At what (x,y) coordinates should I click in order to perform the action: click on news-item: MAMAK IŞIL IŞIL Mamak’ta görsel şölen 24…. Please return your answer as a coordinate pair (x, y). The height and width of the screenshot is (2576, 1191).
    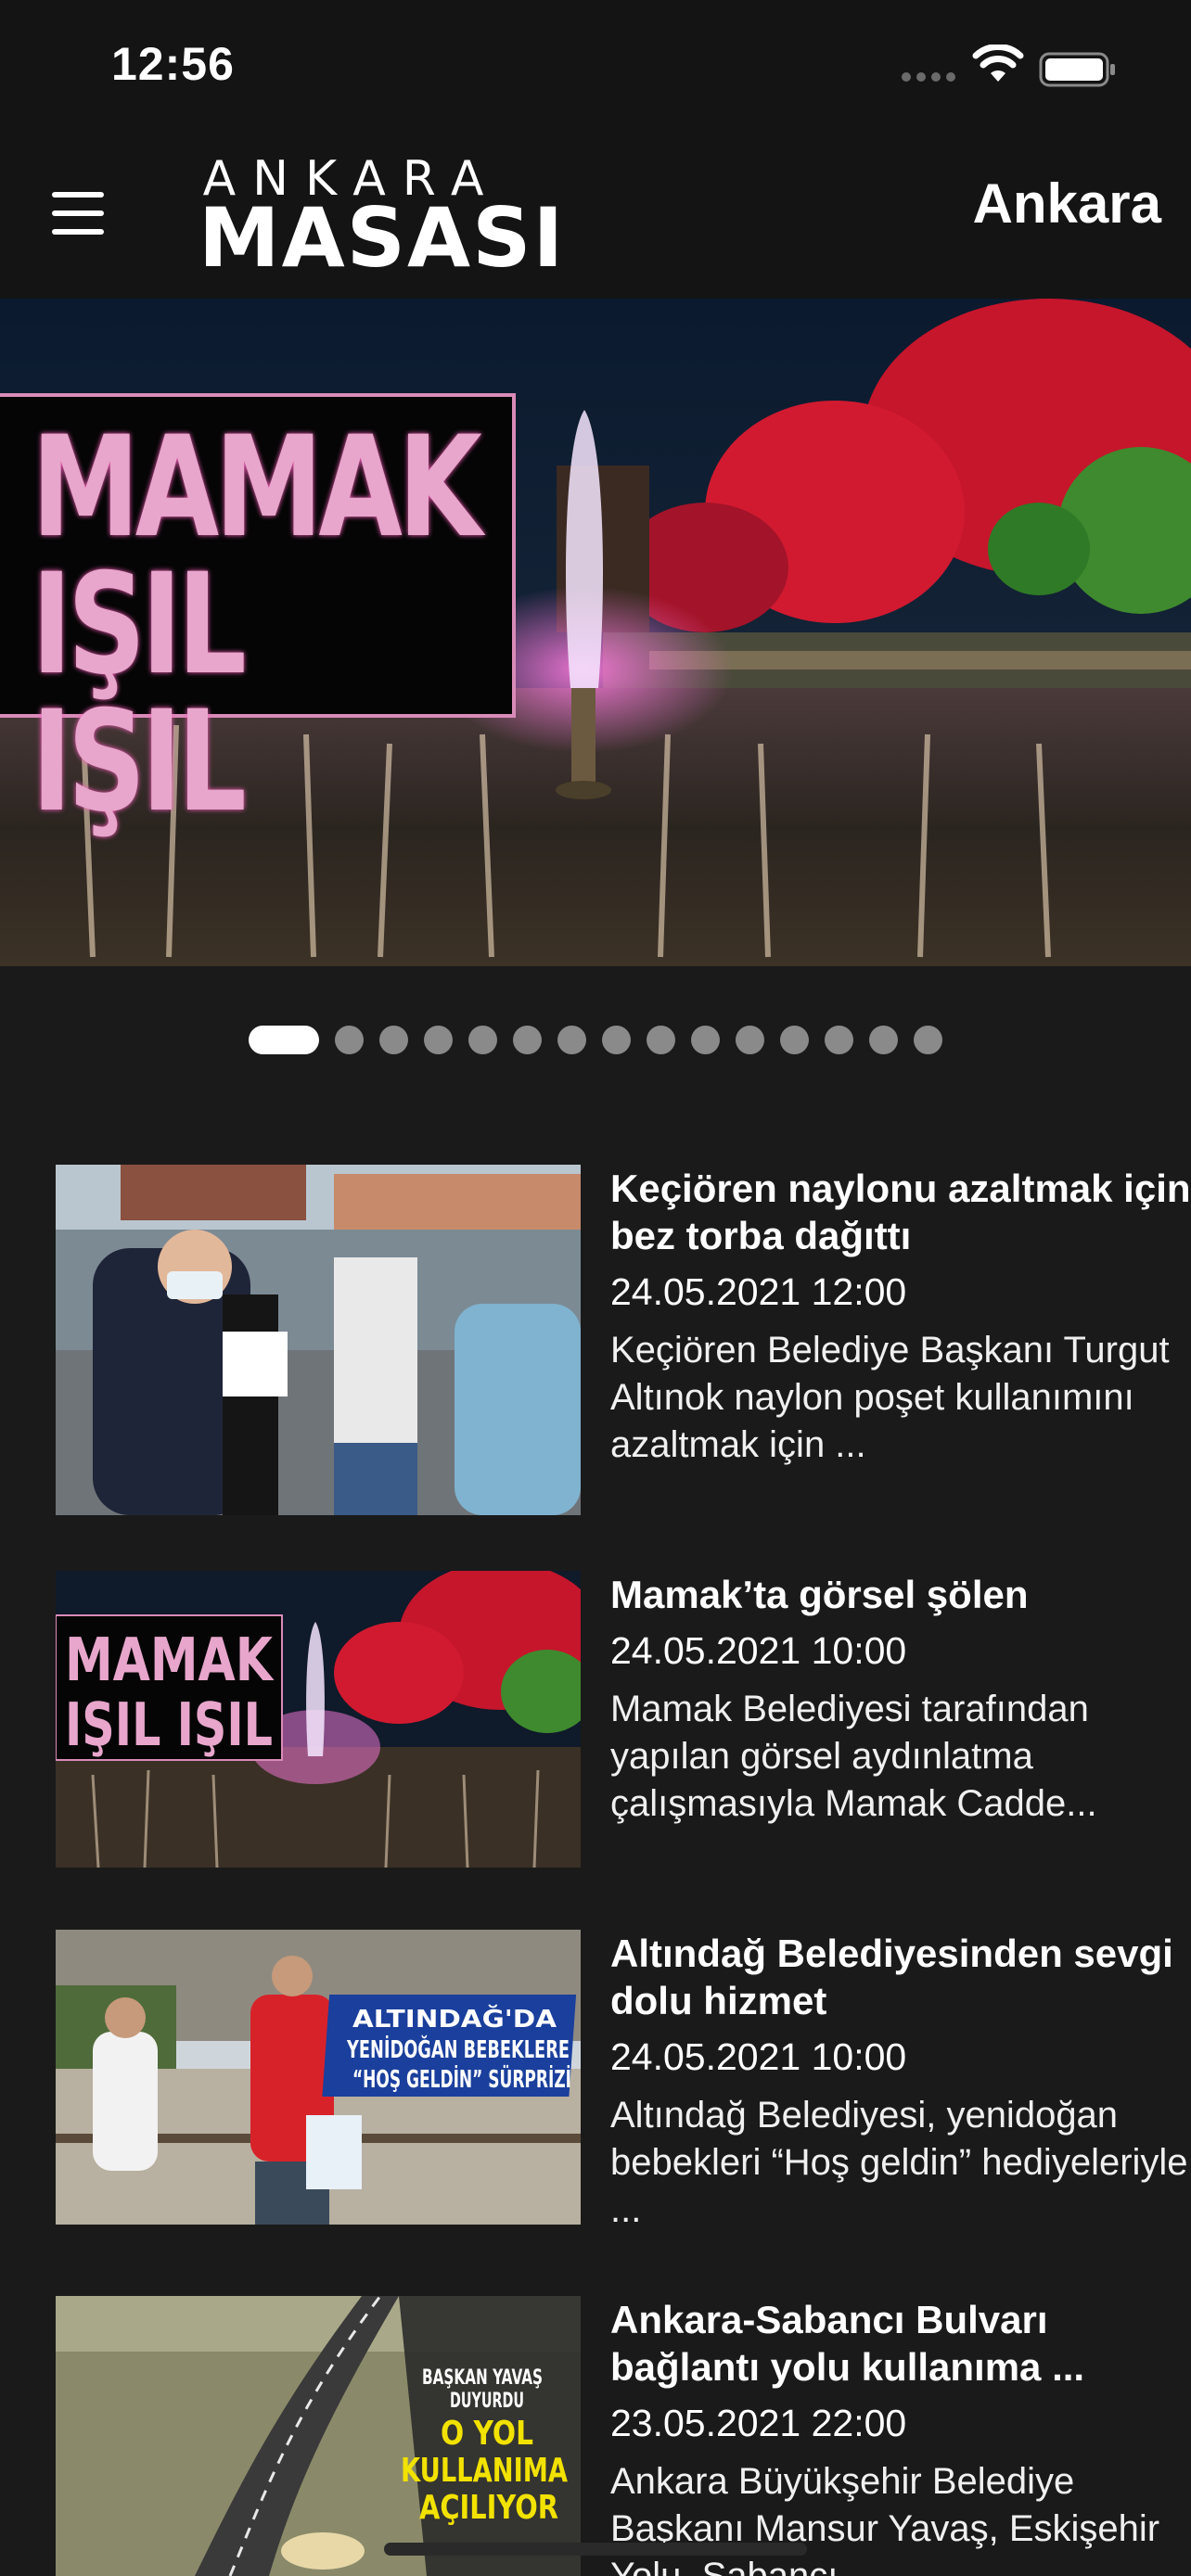
    Looking at the image, I should click on (612, 1719).